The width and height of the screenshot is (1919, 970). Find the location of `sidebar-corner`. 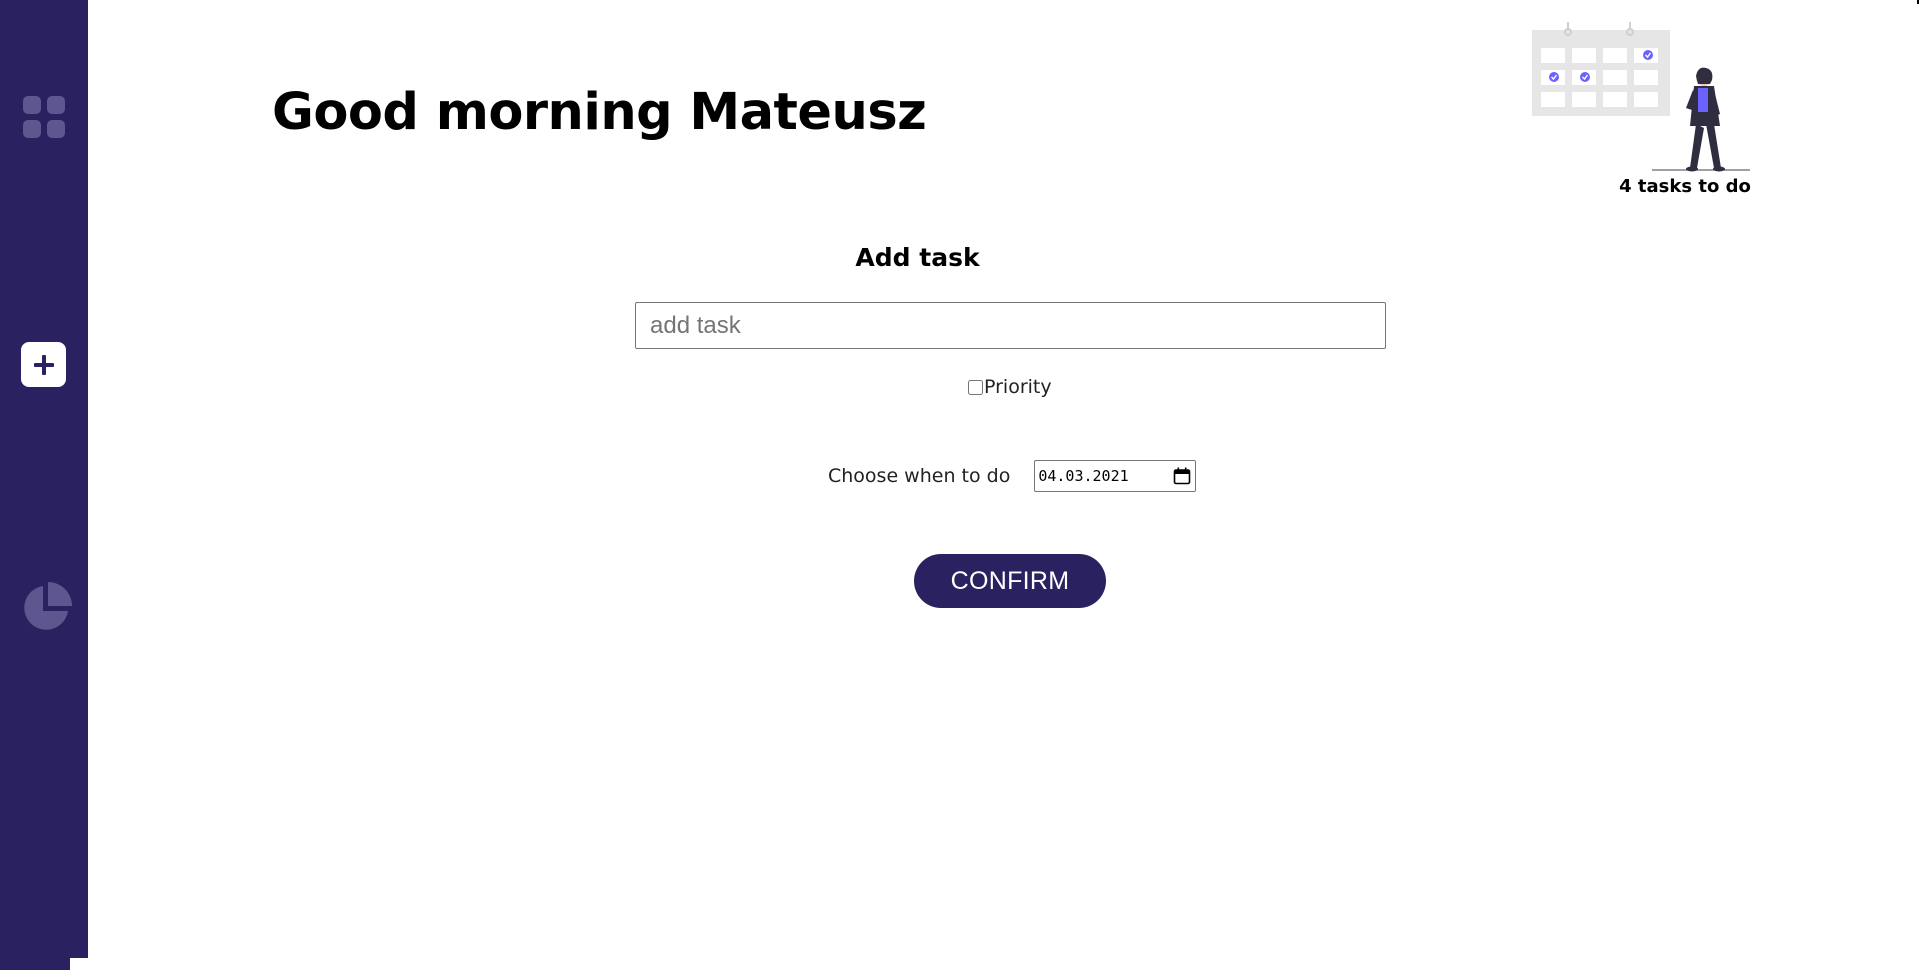

sidebar-corner is located at coordinates (79, 964).